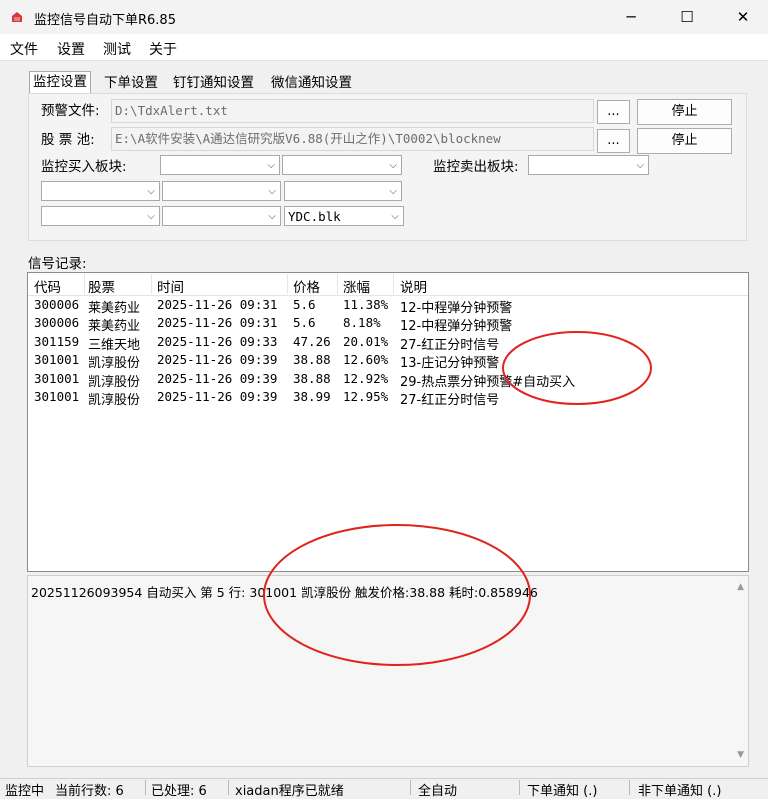 This screenshot has width=768, height=799. I want to click on status-processed: 已处理: 6, so click(179, 791).